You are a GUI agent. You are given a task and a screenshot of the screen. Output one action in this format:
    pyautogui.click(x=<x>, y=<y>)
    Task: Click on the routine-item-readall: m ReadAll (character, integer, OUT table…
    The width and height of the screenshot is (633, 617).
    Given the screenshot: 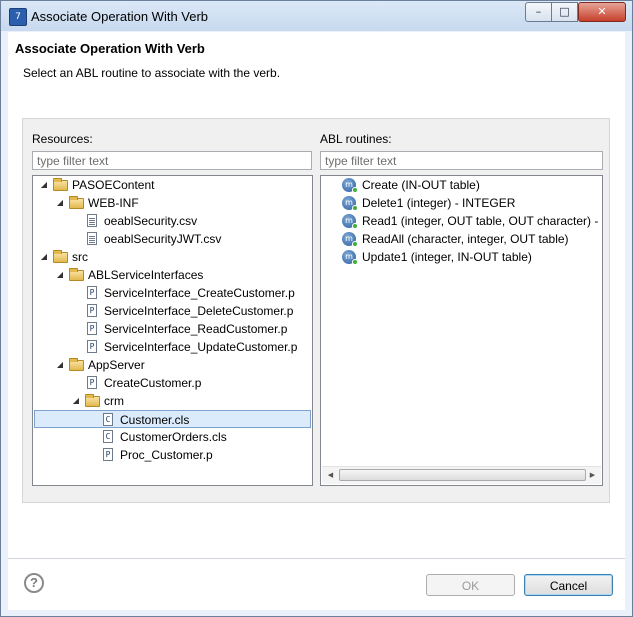 What is the action you would take?
    pyautogui.click(x=461, y=239)
    